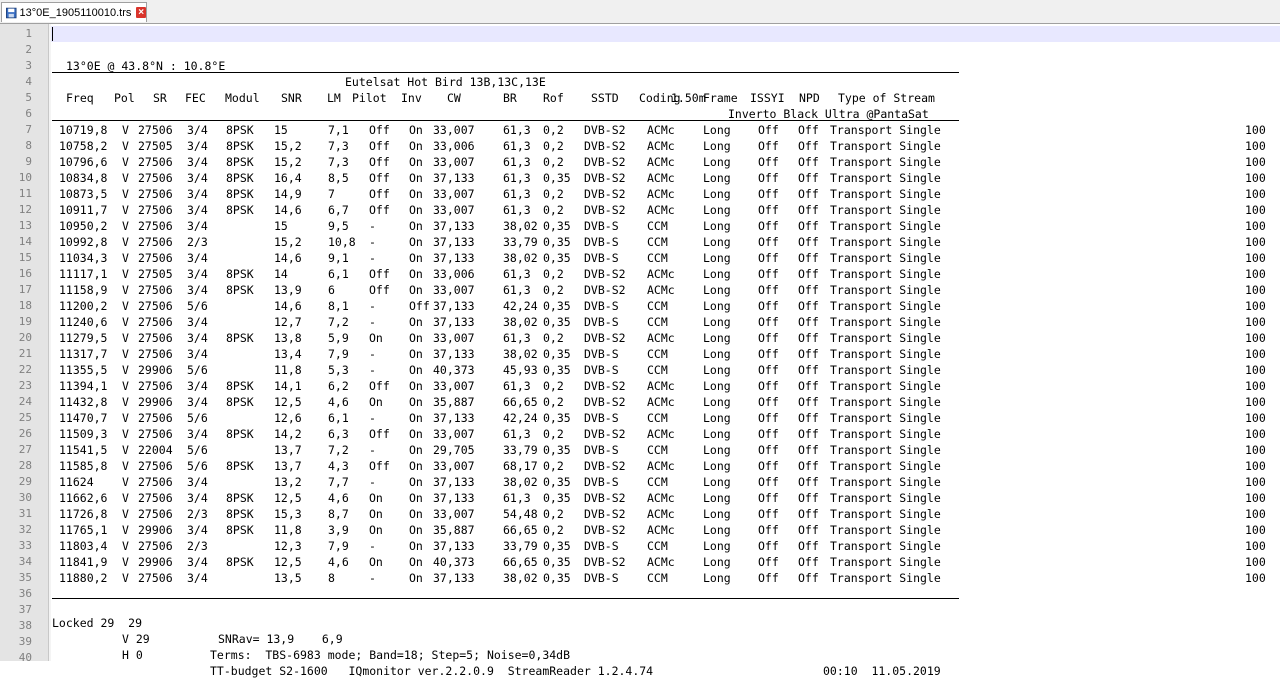 This screenshot has width=1280, height=695. Describe the element at coordinates (520, 242) in the screenshot. I see `table-cell: 33,79` at that location.